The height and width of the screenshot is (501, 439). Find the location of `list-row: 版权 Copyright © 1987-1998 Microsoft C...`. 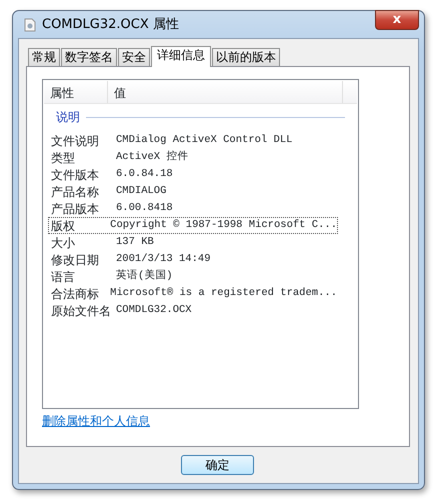

list-row: 版权 Copyright © 1987-1998 Microsoft C... is located at coordinates (193, 225).